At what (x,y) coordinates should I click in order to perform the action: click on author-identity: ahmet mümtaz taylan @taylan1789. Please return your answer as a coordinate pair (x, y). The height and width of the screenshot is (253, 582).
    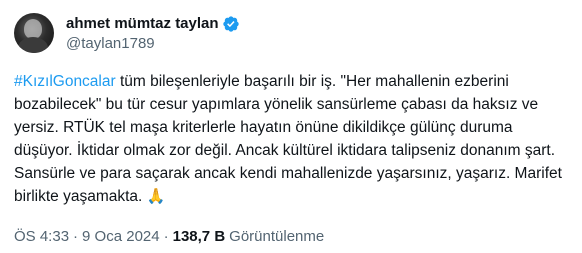
    Looking at the image, I should click on (153, 32).